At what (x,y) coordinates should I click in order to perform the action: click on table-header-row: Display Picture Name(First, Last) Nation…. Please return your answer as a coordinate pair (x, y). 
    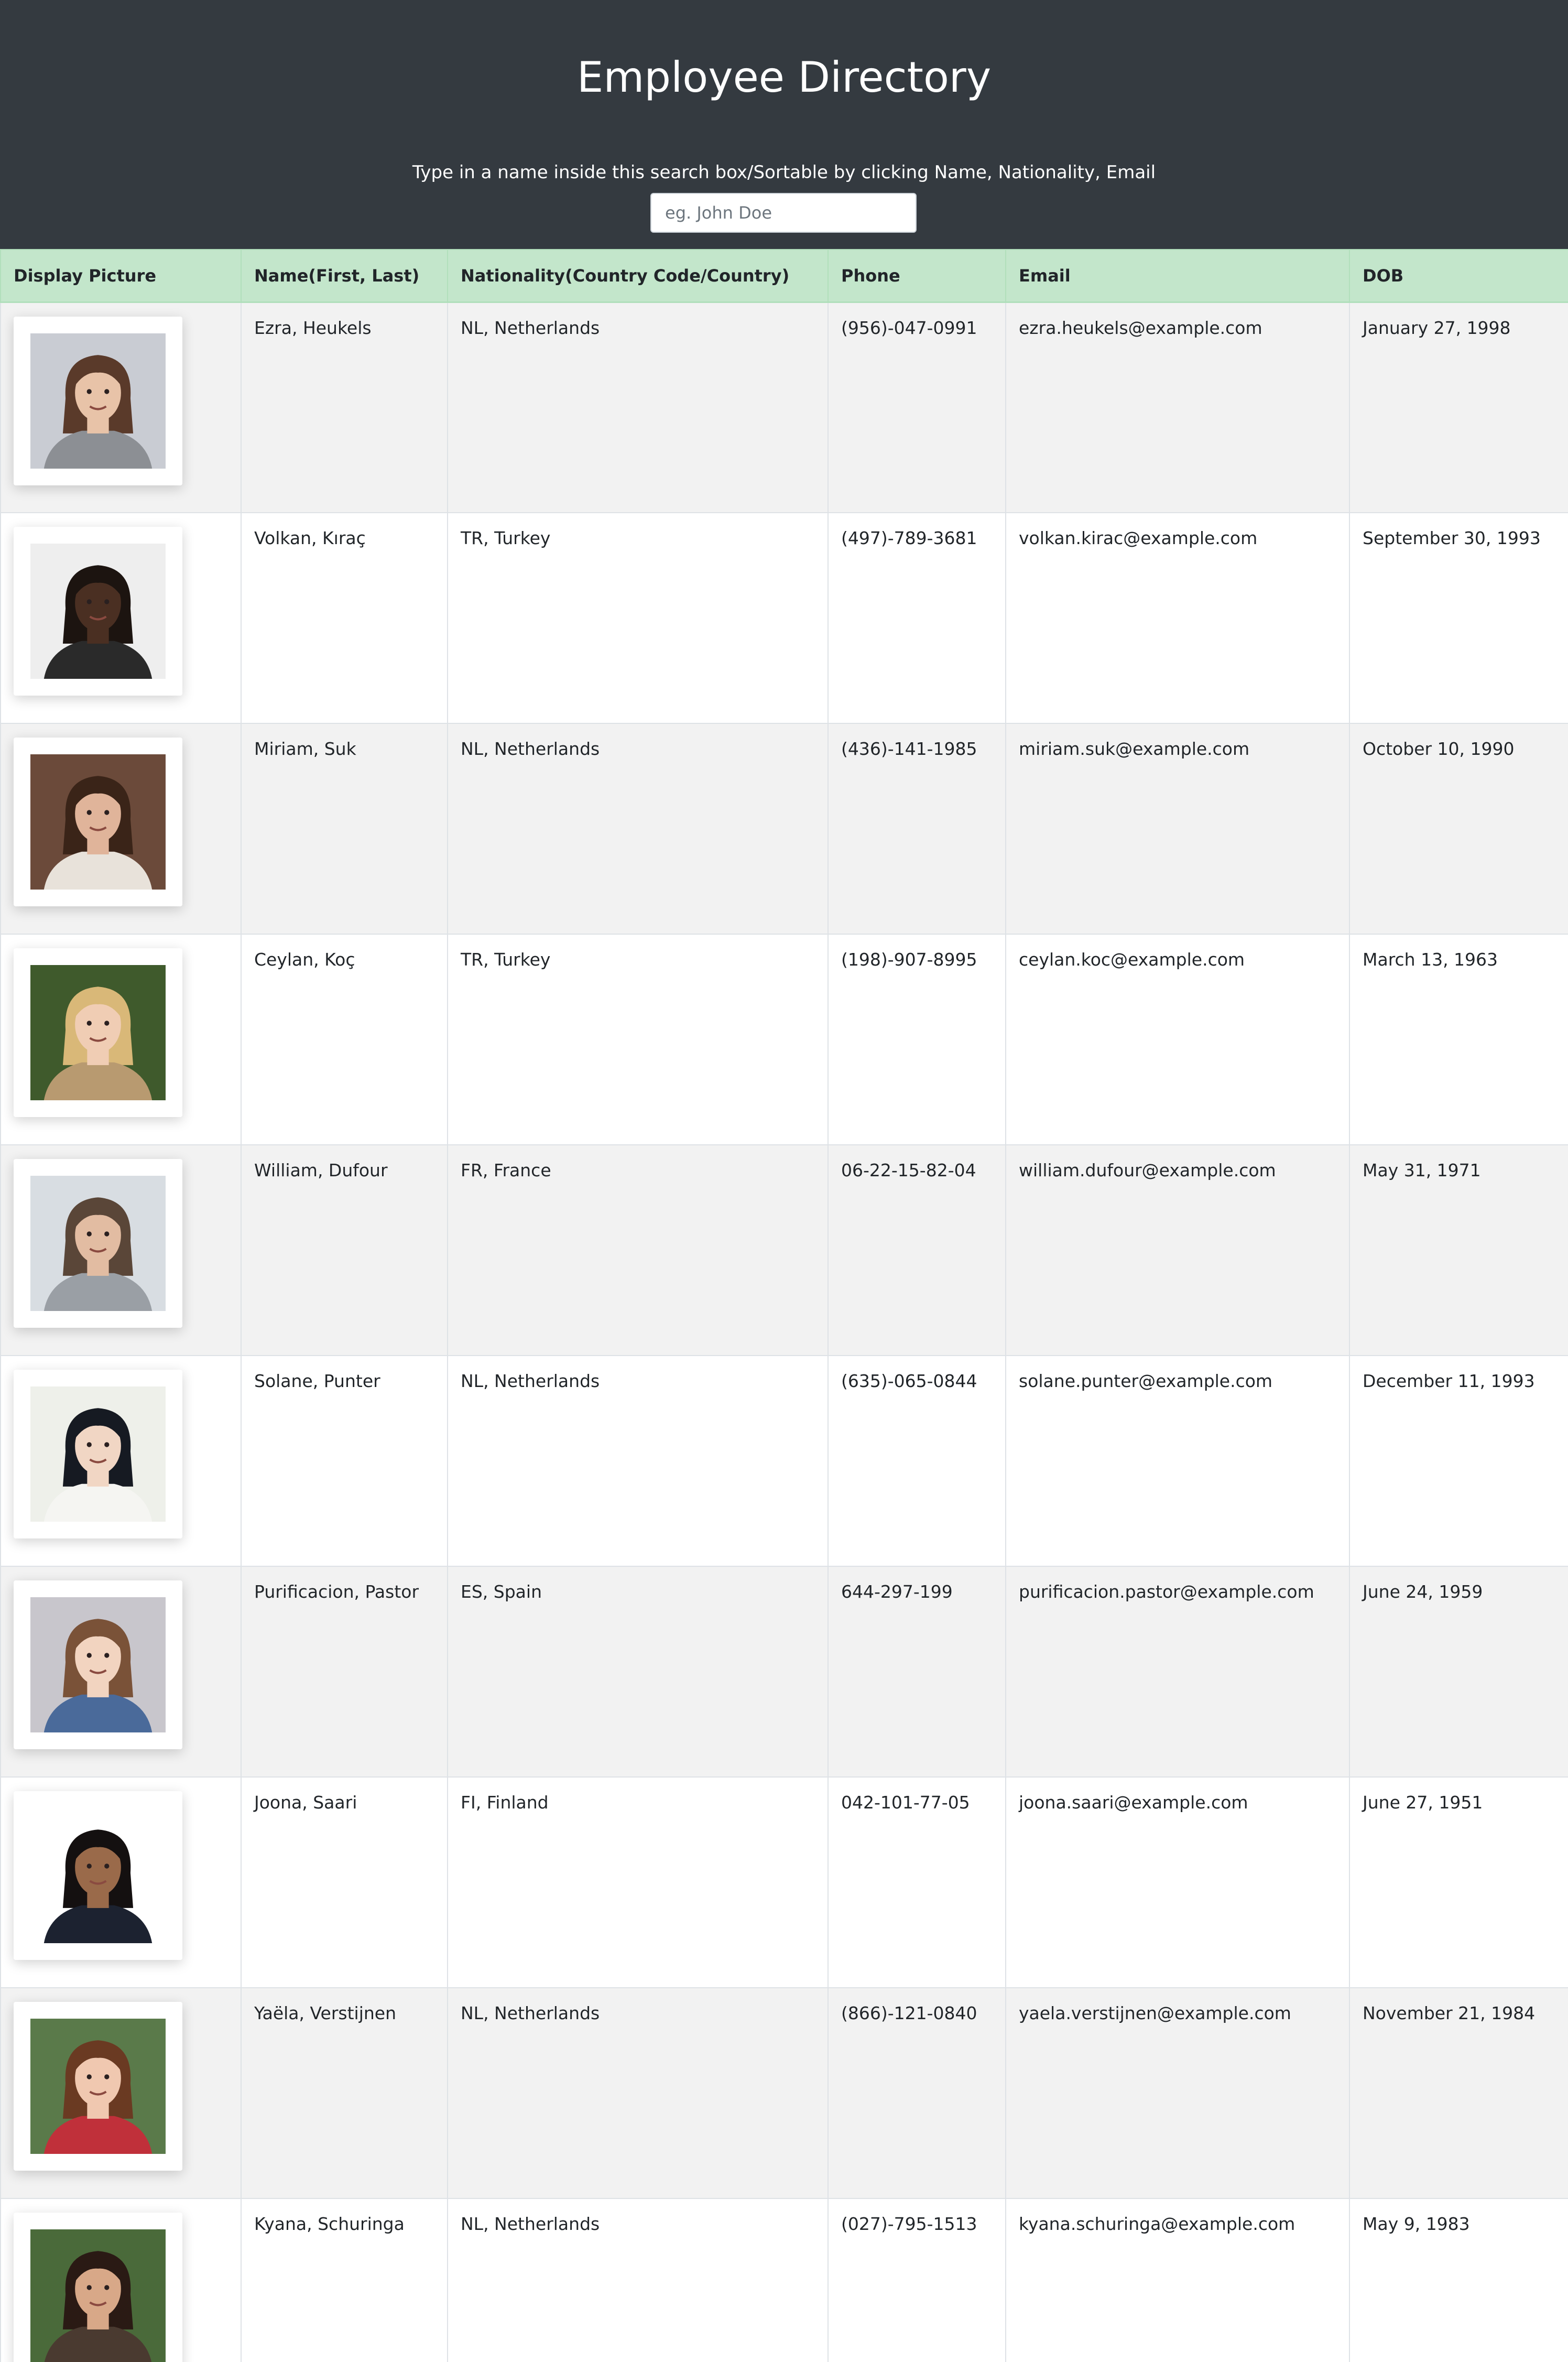
    Looking at the image, I should click on (784, 276).